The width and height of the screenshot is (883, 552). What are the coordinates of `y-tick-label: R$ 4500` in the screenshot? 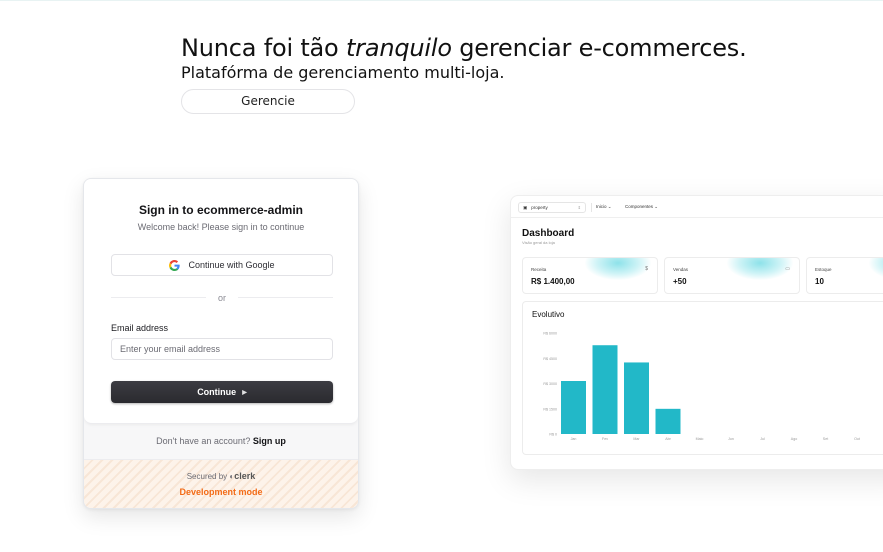 It's located at (550, 359).